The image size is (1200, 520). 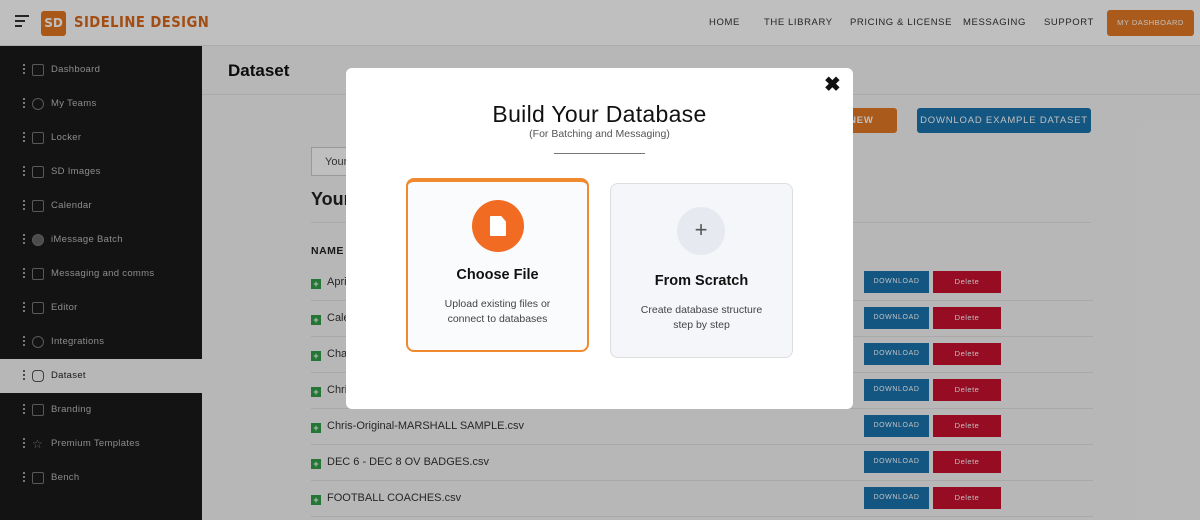 What do you see at coordinates (832, 84) in the screenshot?
I see `close-icon: ✖` at bounding box center [832, 84].